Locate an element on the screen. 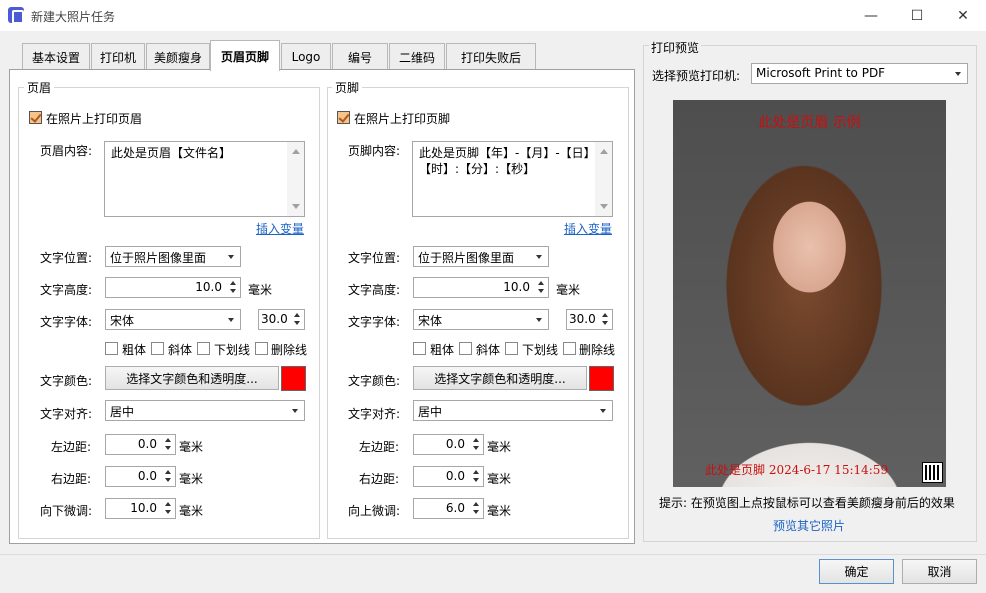 This screenshot has height=593, width=986. footer-left-margin-stepper: 0.0 is located at coordinates (448, 444).